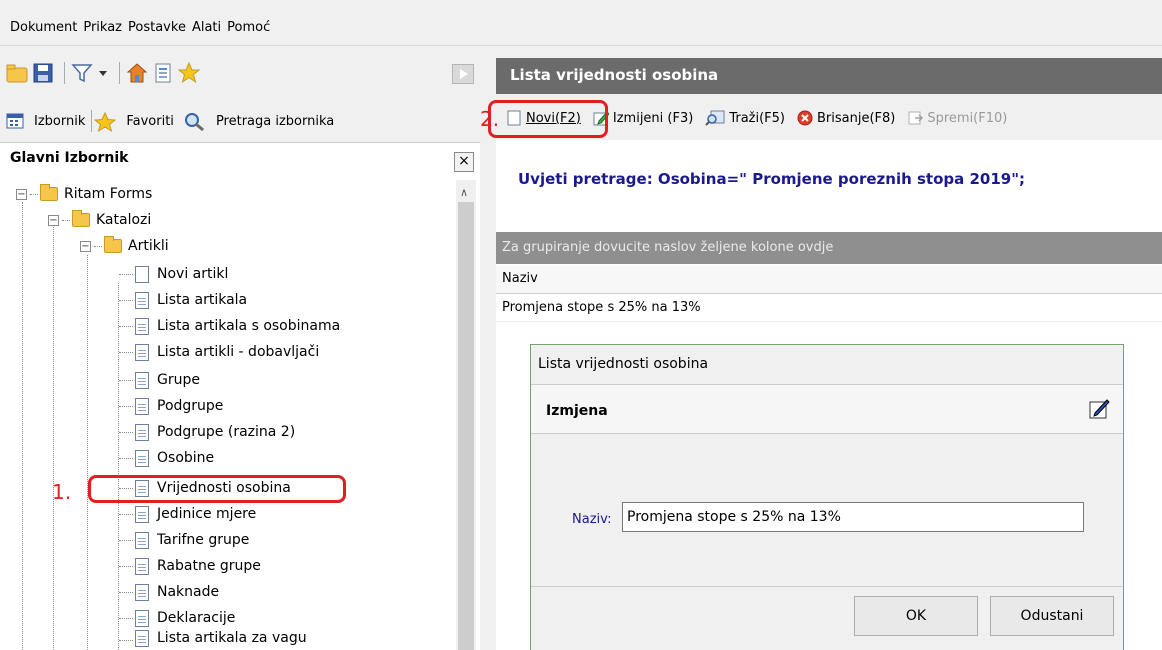 This screenshot has height=650, width=1162. What do you see at coordinates (209, 566) in the screenshot?
I see `tree-label: Rabatne grupe` at bounding box center [209, 566].